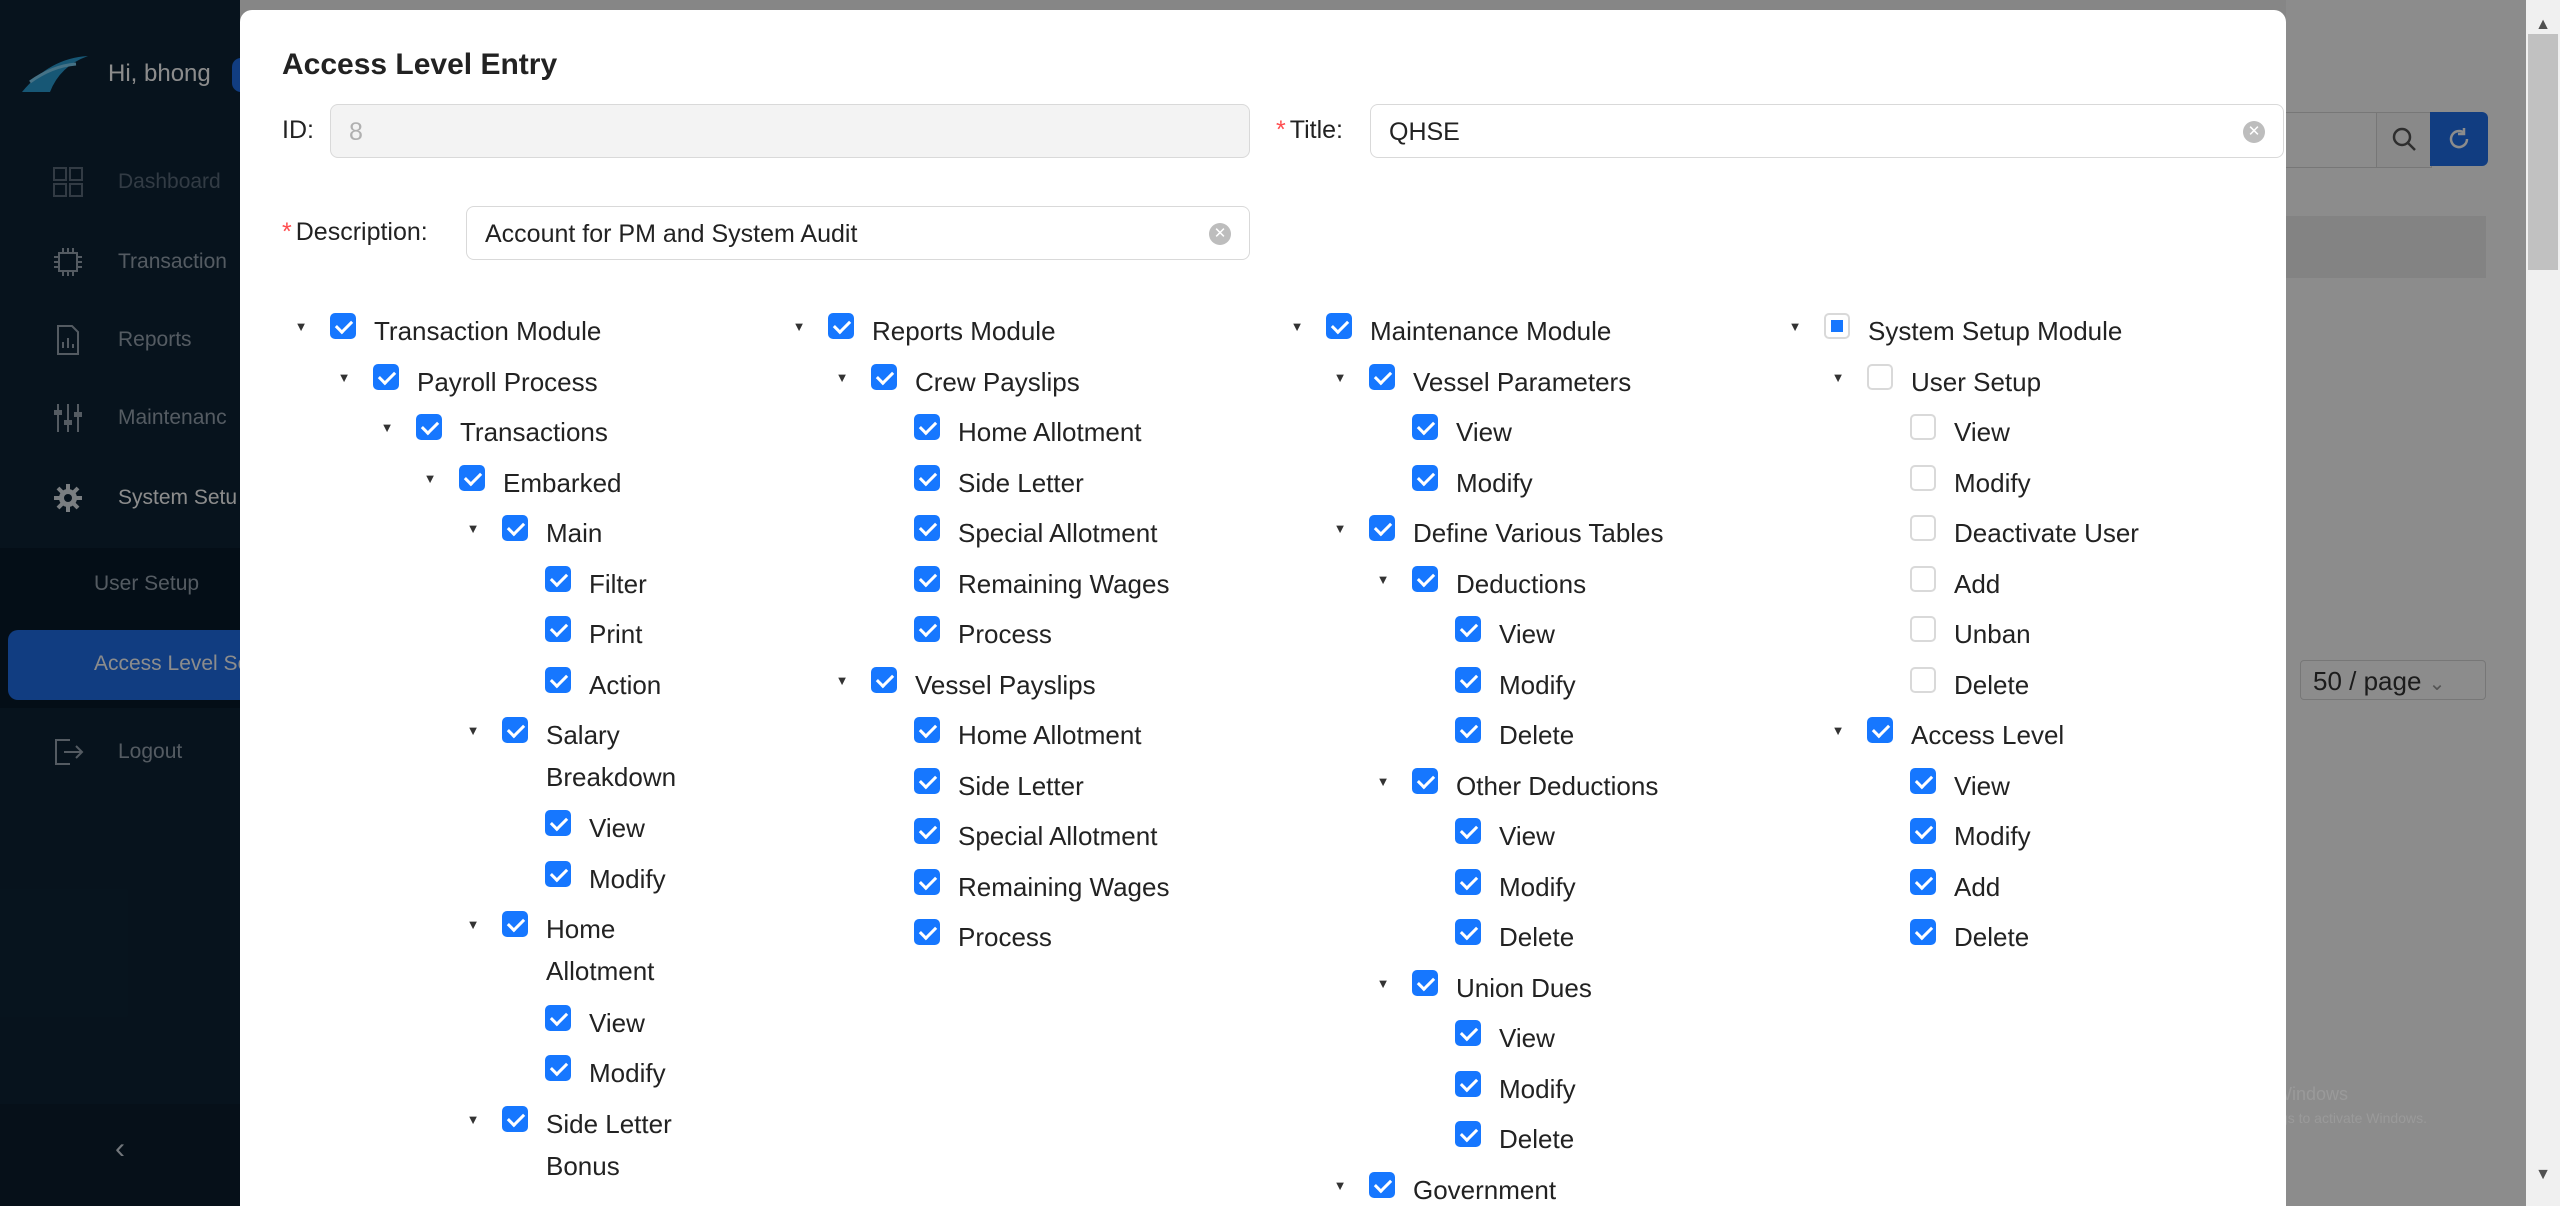  Describe the element at coordinates (510, 328) in the screenshot. I see `tree-node: ▼ Transaction Module` at that location.